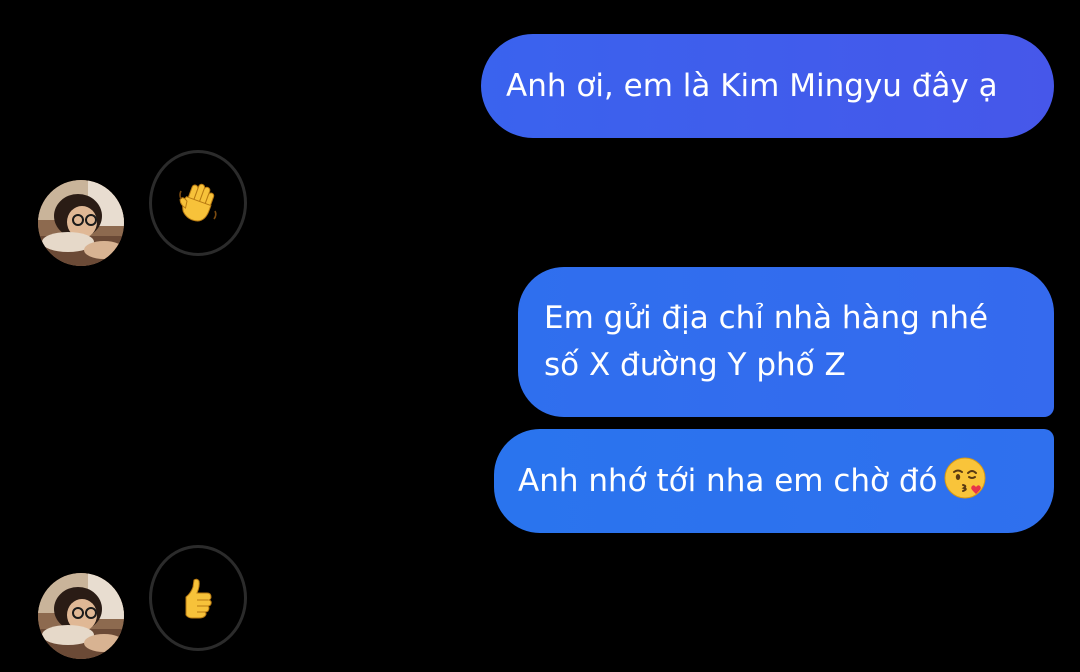 This screenshot has height=672, width=1080. I want to click on message-text: Anh nhớ tới nha em chờ đó, so click(728, 480).